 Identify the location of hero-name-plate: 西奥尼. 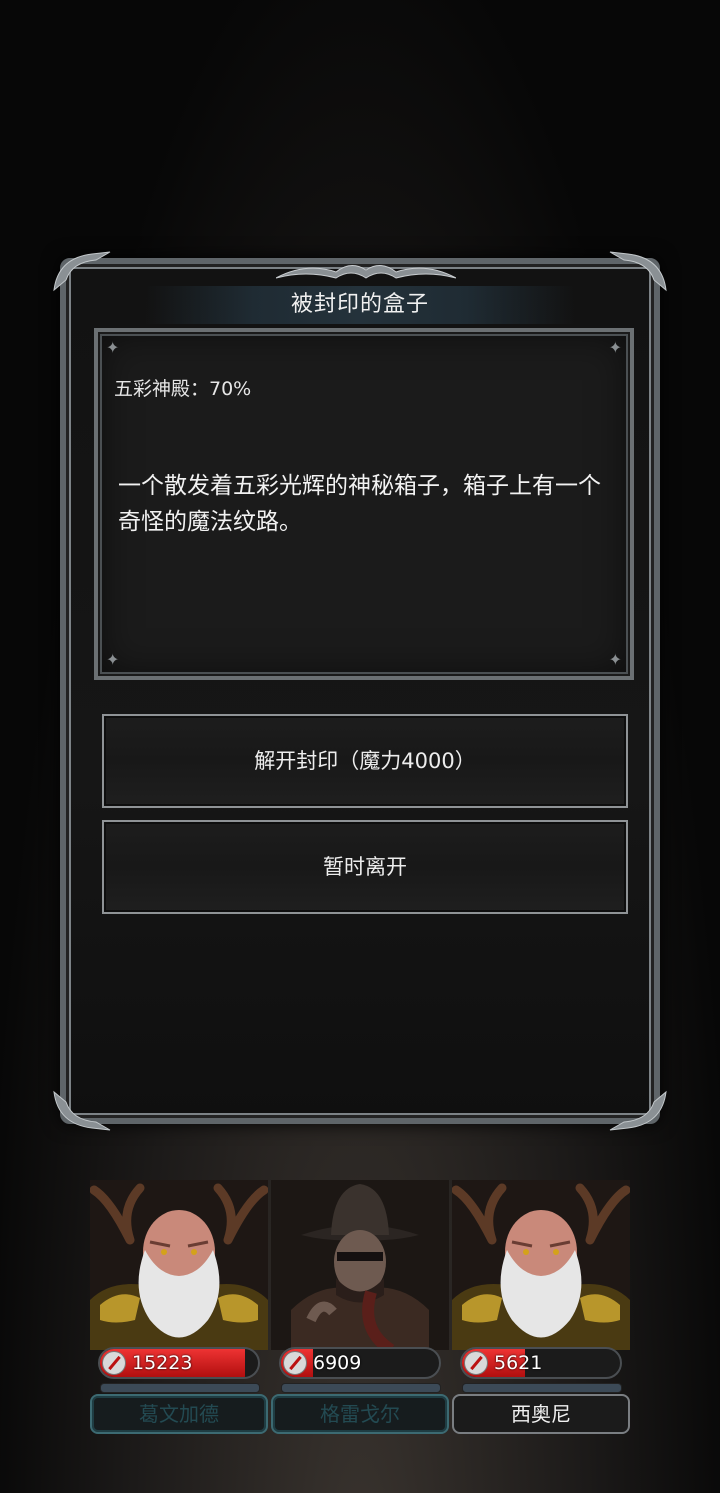
(541, 1414).